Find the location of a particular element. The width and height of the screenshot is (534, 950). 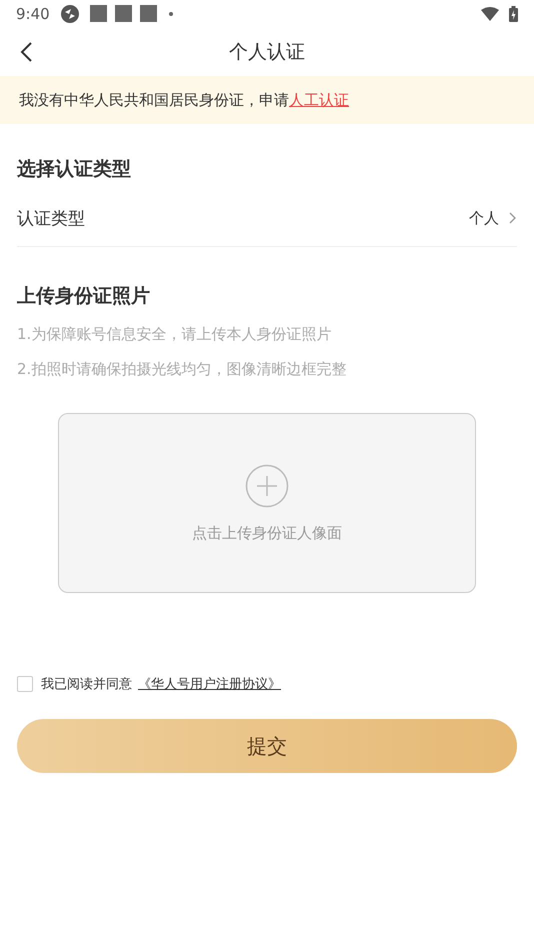

app-notification-icon is located at coordinates (70, 14).